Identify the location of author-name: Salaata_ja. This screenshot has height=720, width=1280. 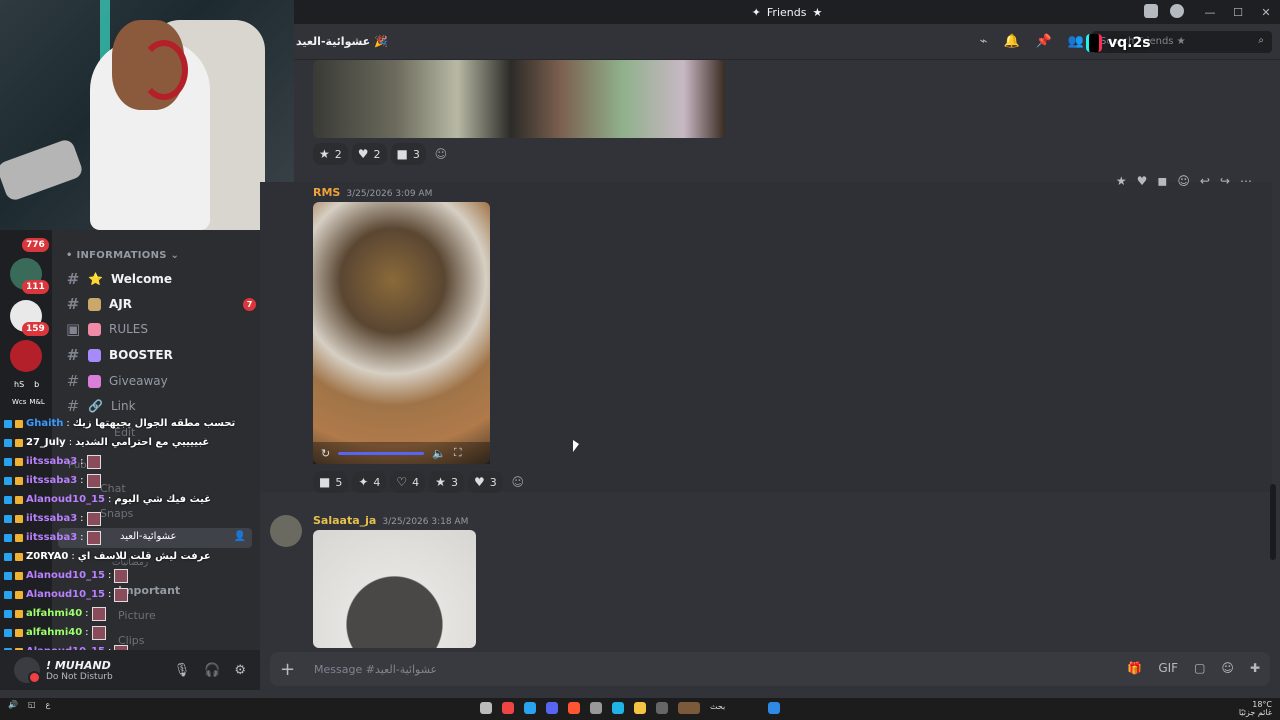
(344, 520).